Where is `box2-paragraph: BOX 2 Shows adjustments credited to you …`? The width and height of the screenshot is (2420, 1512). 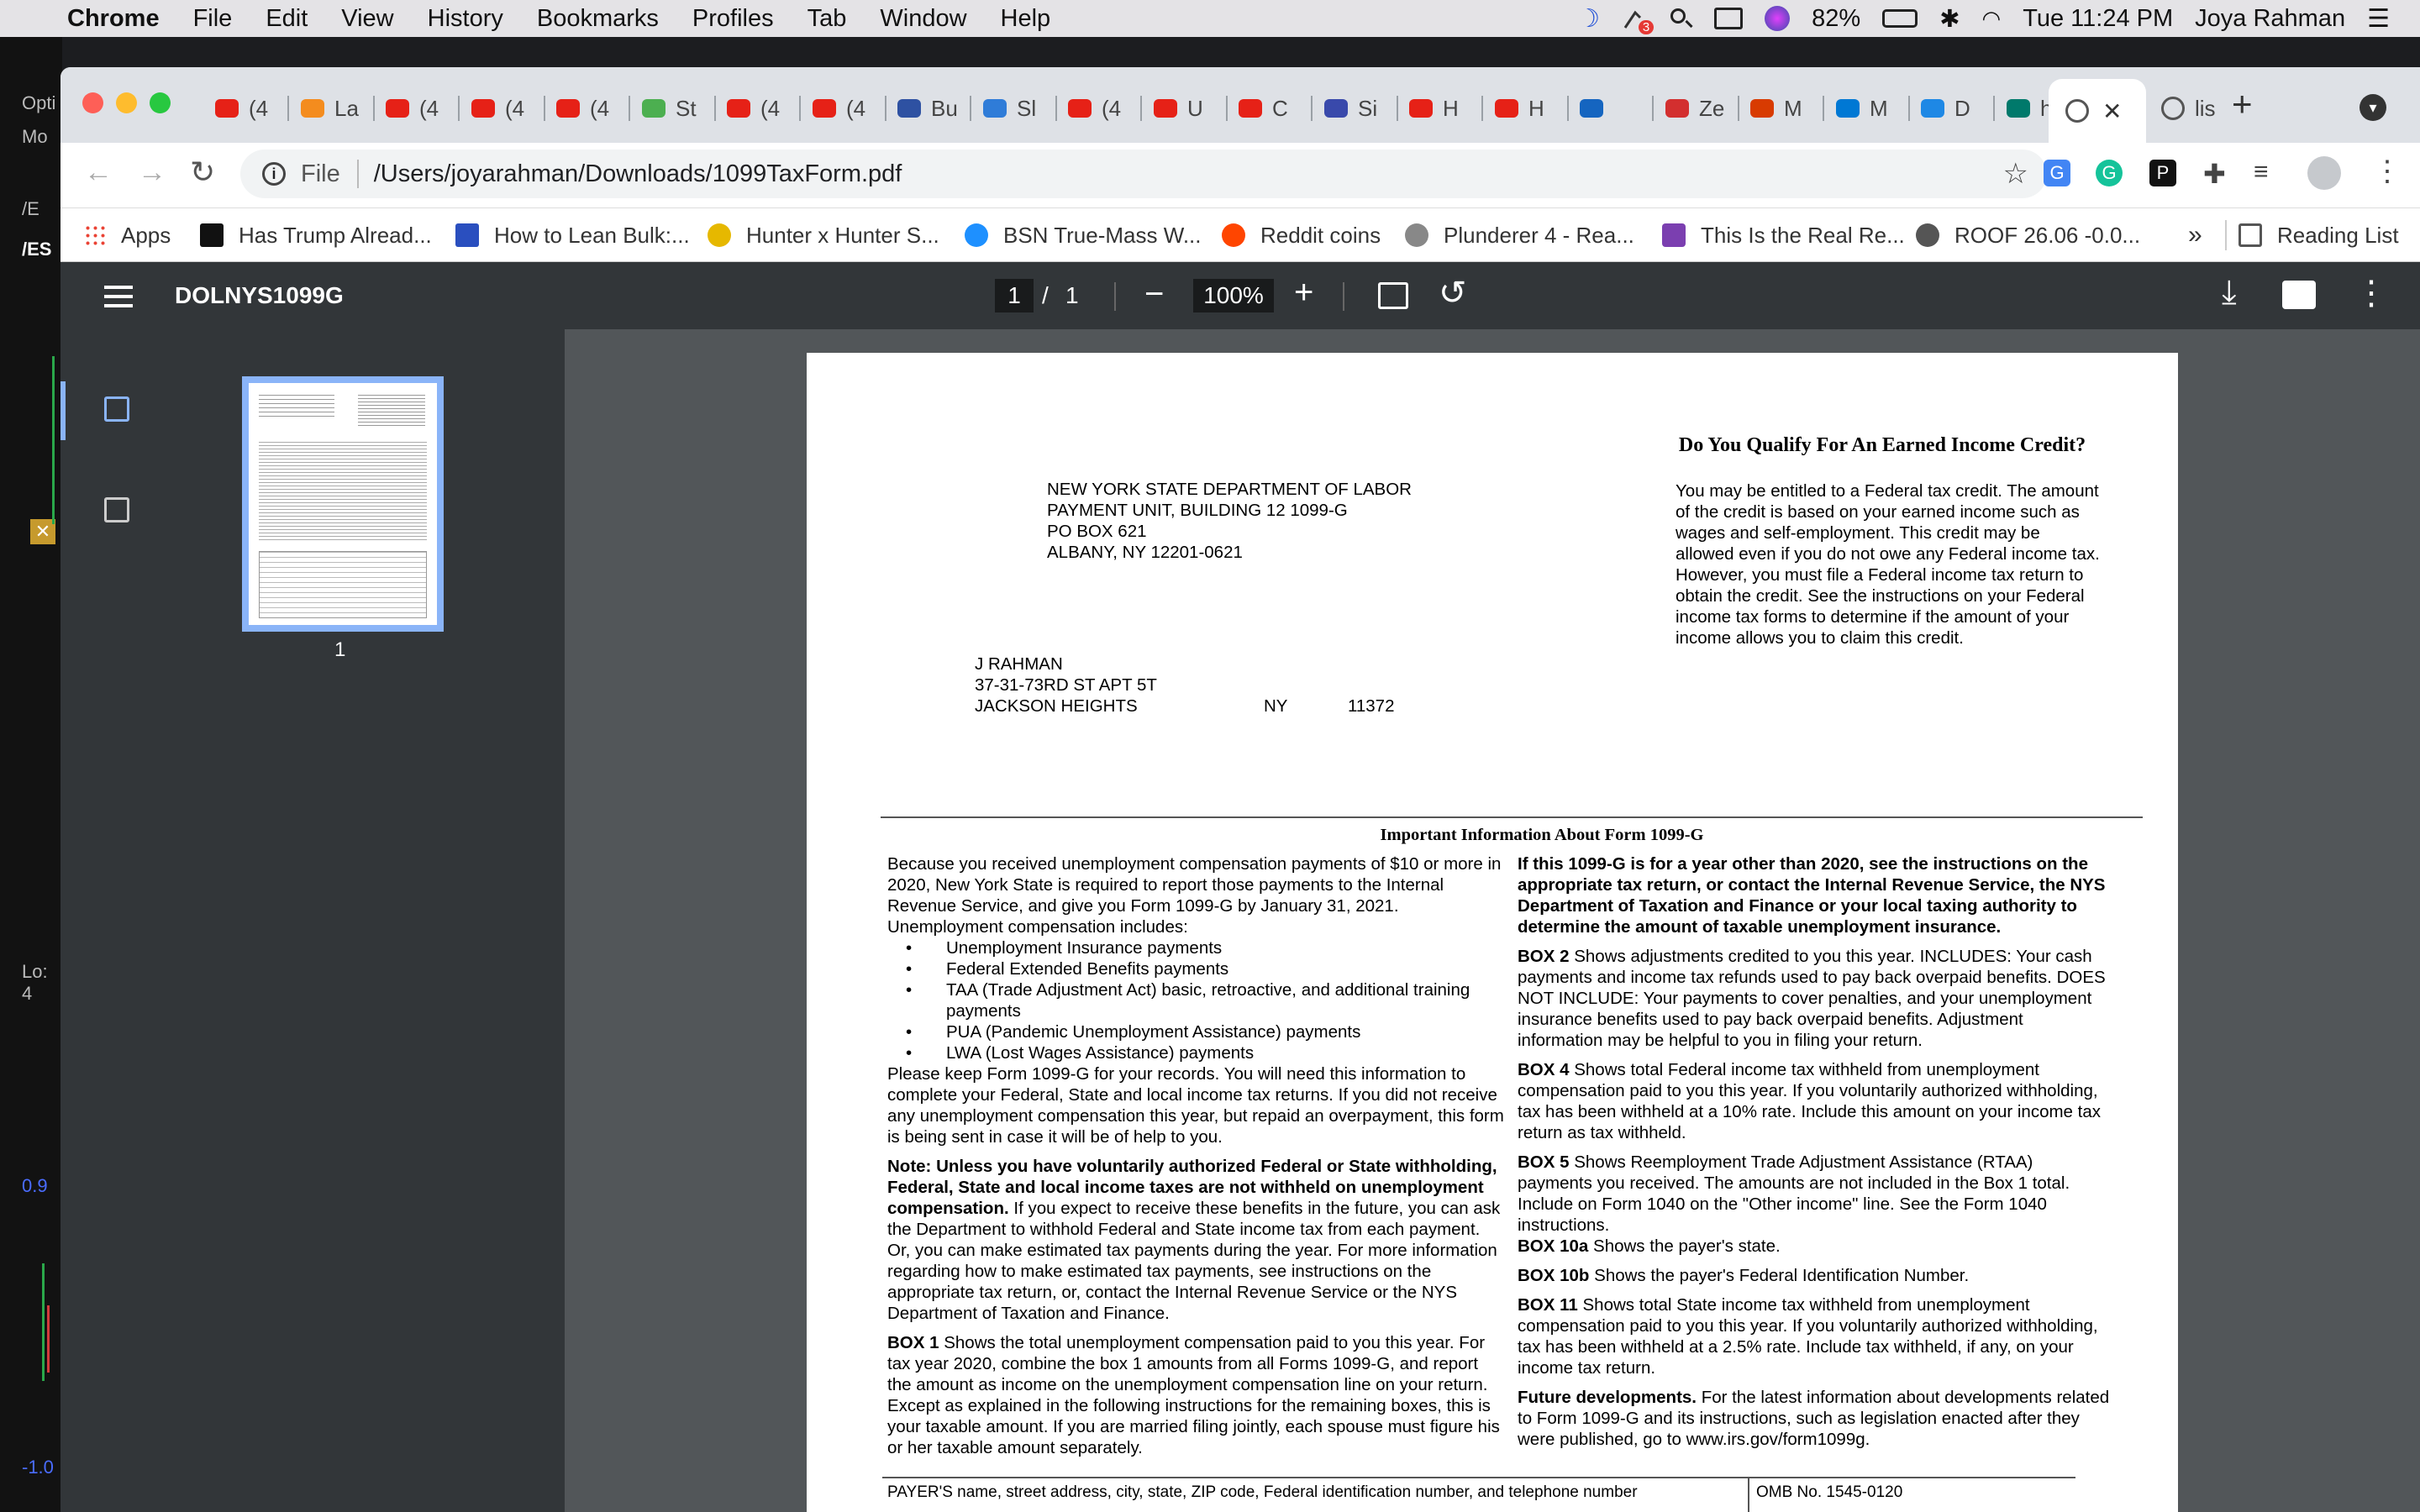 box2-paragraph: BOX 2 Shows adjustments credited to you … is located at coordinates (1814, 998).